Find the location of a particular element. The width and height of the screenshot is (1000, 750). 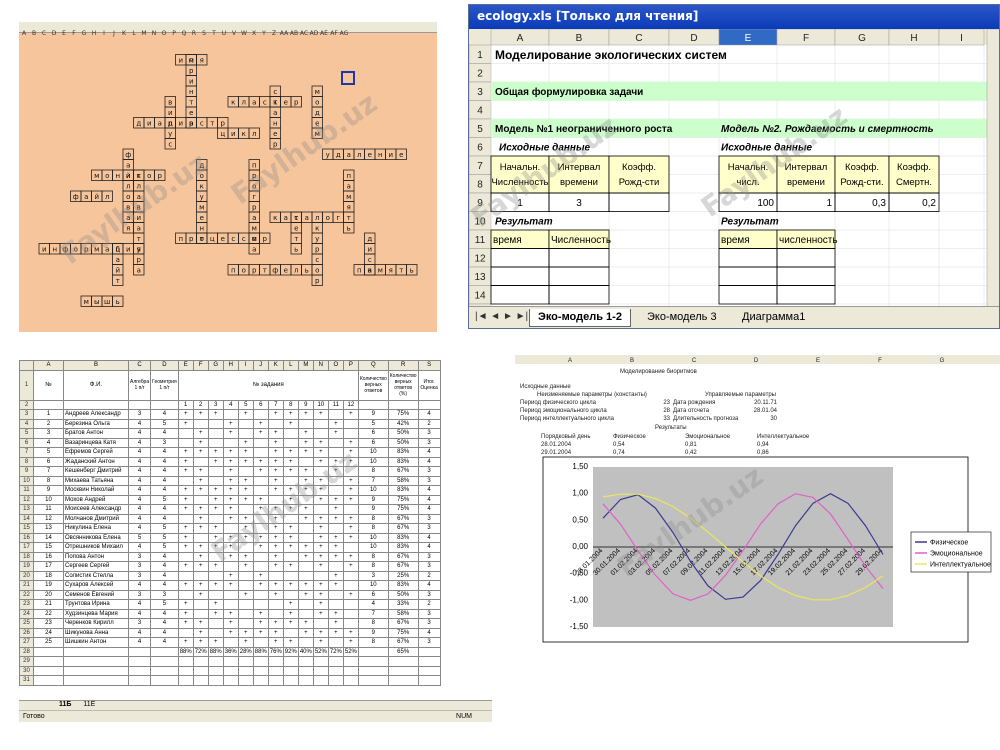

correct-count: 8 is located at coordinates (373, 528).